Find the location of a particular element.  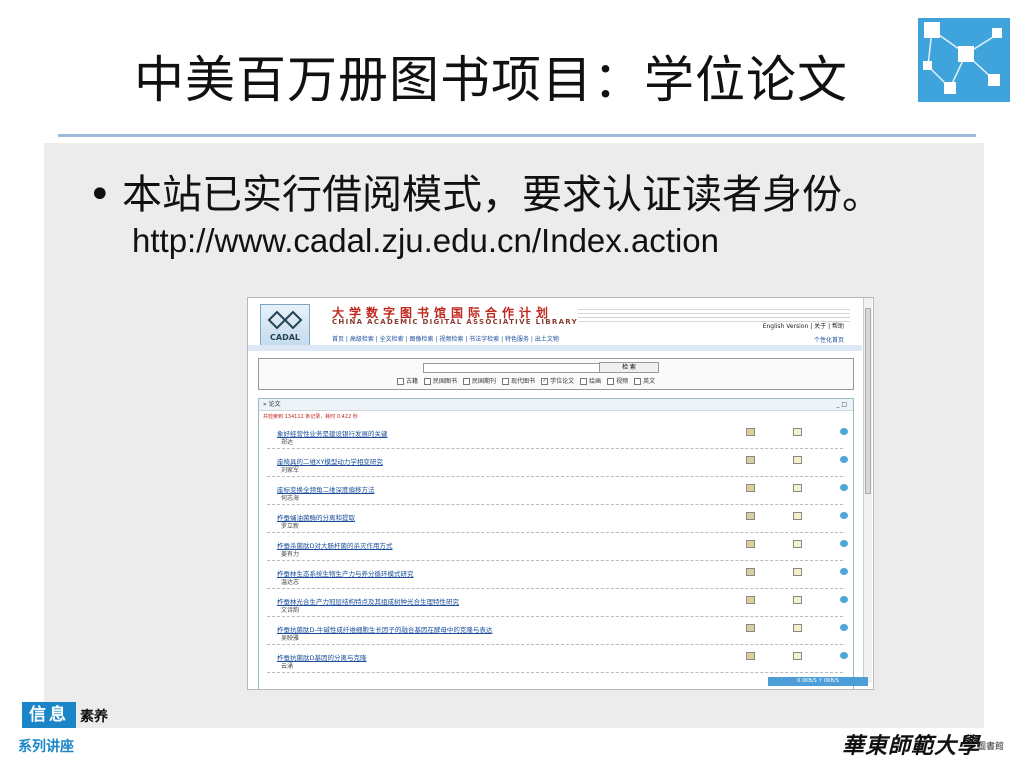

cadal-logo: CADAL is located at coordinates (285, 325).